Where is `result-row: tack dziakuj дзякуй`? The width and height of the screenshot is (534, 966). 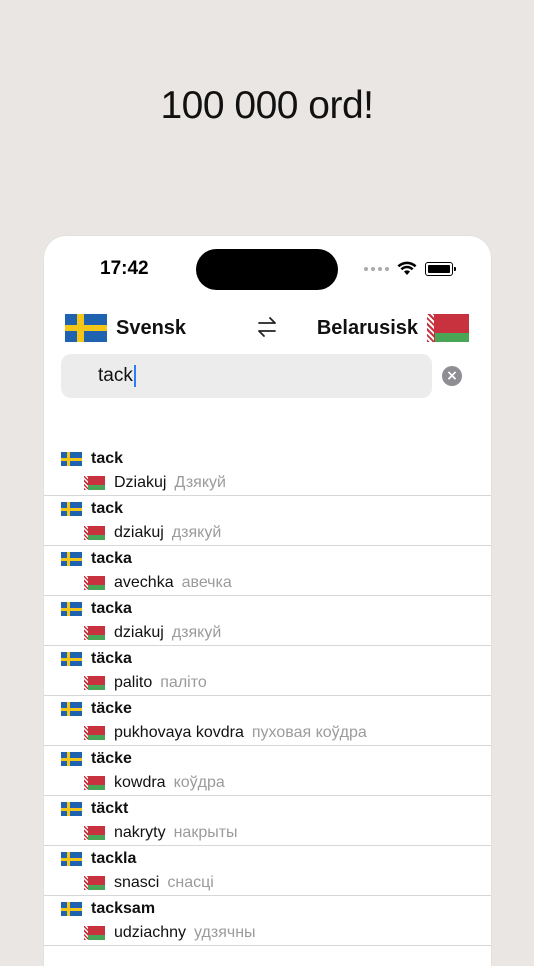 result-row: tack dziakuj дзякуй is located at coordinates (267, 521).